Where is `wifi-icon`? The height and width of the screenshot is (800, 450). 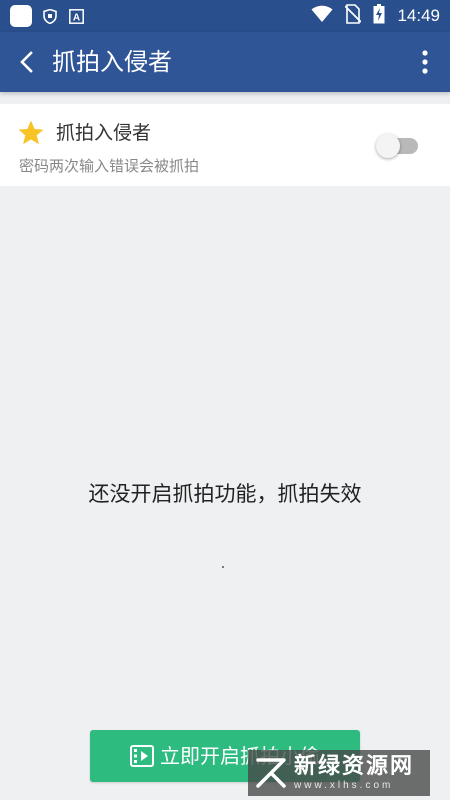
wifi-icon is located at coordinates (322, 16).